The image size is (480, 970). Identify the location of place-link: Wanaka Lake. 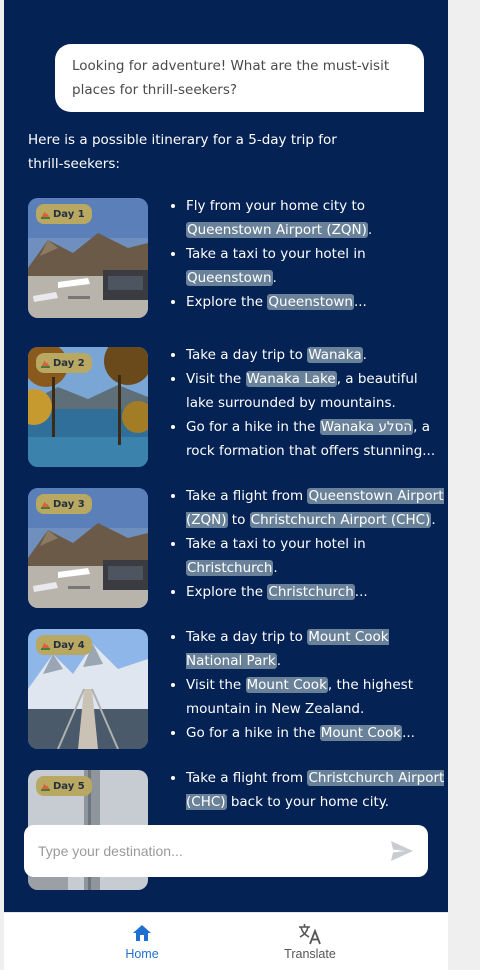
(291, 379).